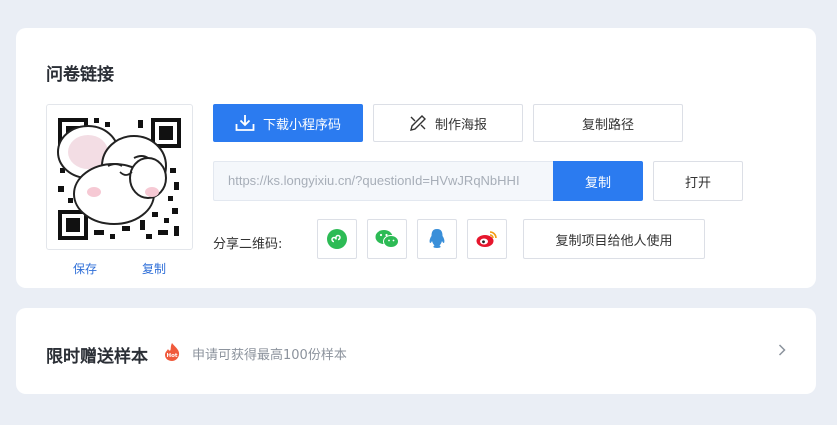 Image resolution: width=837 pixels, height=425 pixels. I want to click on qr-code-box, so click(119, 177).